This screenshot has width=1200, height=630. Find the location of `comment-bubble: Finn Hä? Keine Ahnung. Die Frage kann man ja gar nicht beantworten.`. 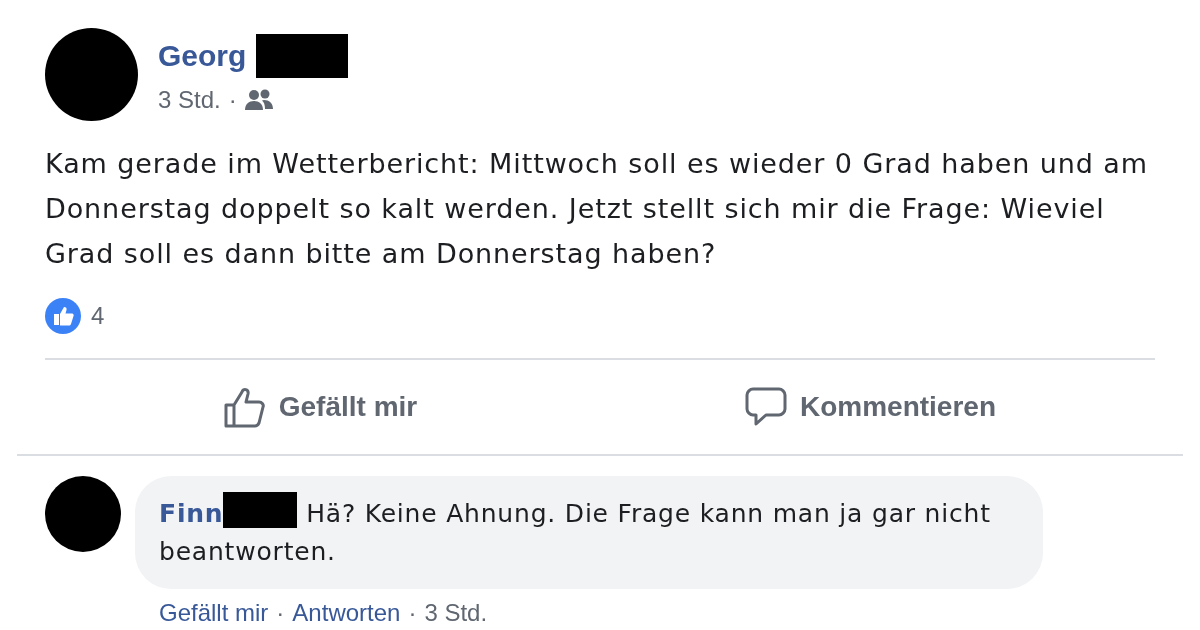

comment-bubble: Finn Hä? Keine Ahnung. Die Frage kann man ja gar nicht beantworten. is located at coordinates (589, 532).